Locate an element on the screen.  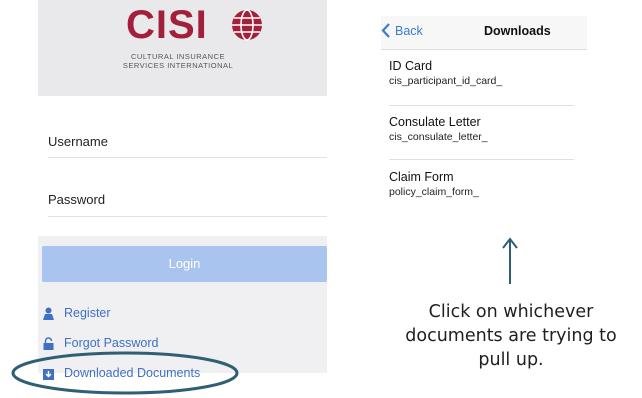
username-field: Username is located at coordinates (78, 141).